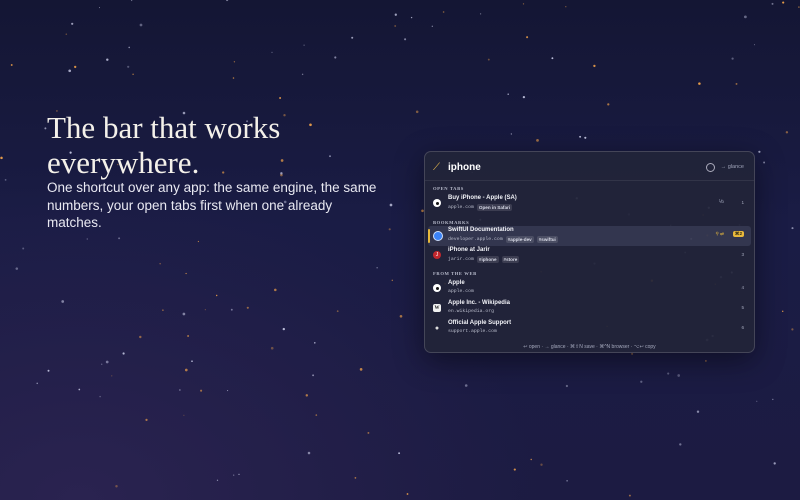 The image size is (800, 500). I want to click on section-label-from-the-web: FROM THE WEB, so click(455, 273).